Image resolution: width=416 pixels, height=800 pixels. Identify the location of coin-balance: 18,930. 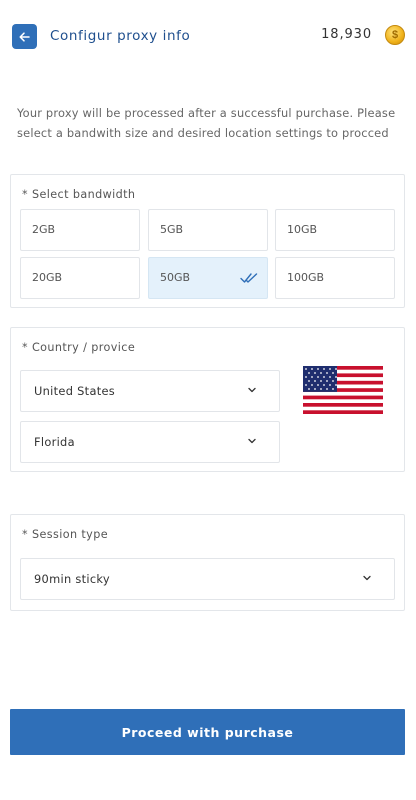
(346, 34).